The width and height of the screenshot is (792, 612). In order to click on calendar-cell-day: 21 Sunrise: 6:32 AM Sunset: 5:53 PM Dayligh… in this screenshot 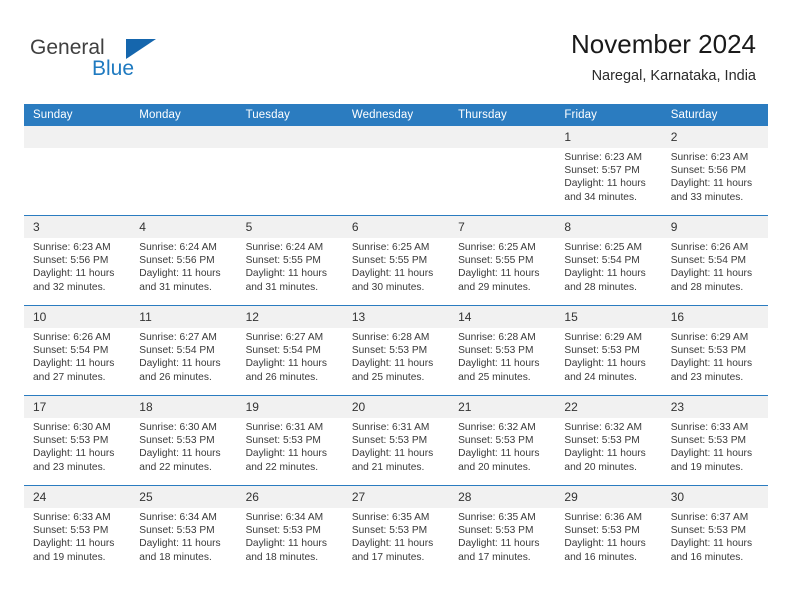, I will do `click(502, 440)`.